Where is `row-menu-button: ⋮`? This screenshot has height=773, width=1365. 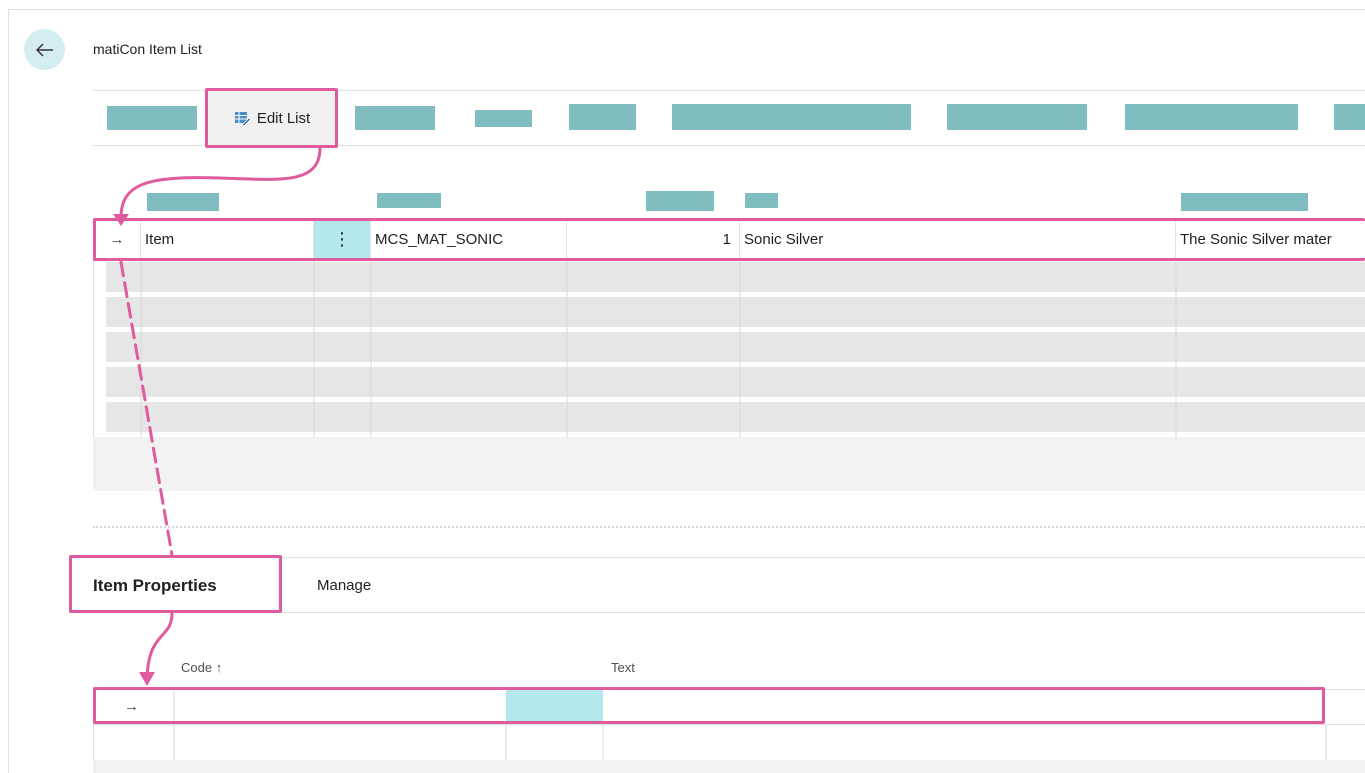 row-menu-button: ⋮ is located at coordinates (342, 239).